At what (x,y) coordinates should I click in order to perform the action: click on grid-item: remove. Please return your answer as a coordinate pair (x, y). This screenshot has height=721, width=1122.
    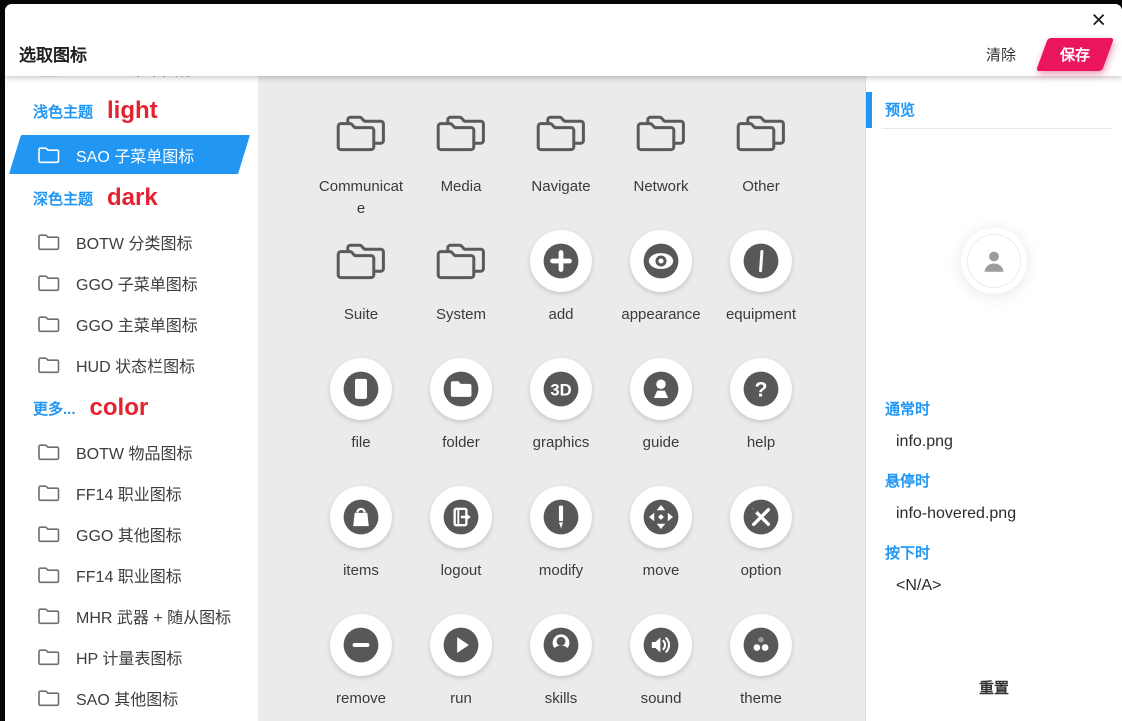
    Looking at the image, I should click on (361, 667).